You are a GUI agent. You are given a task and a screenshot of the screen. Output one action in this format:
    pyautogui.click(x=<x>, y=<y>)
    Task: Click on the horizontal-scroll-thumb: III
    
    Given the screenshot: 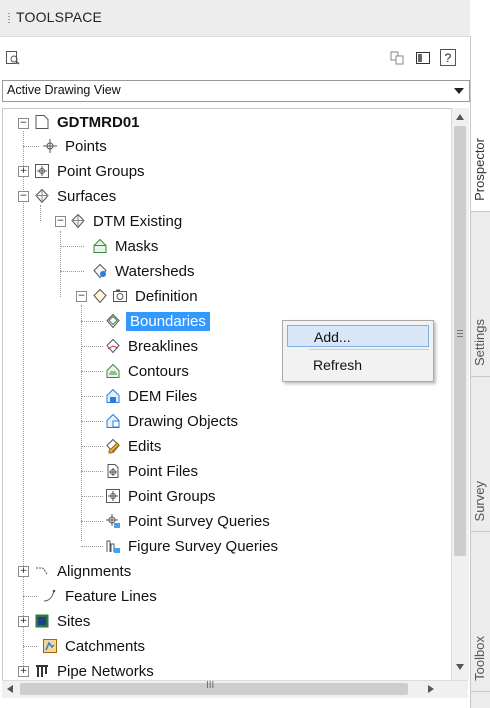 What is the action you would take?
    pyautogui.click(x=214, y=687)
    